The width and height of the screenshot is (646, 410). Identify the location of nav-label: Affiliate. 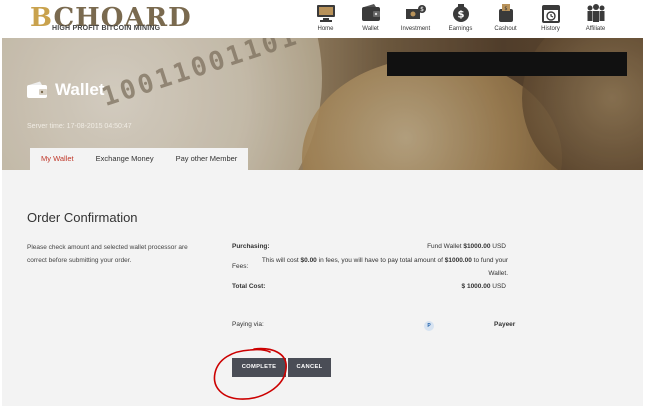
(595, 29).